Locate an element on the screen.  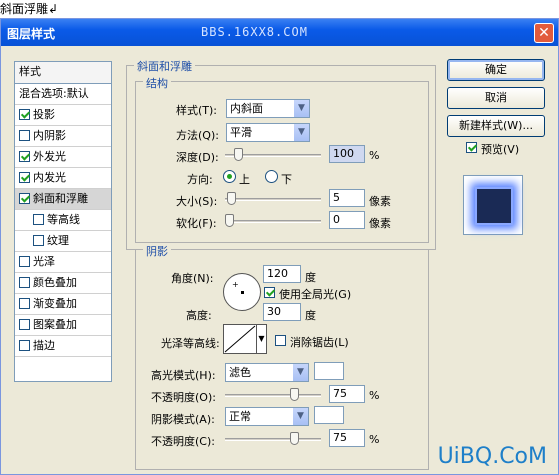
gloss-contour-picker is located at coordinates (240, 339).